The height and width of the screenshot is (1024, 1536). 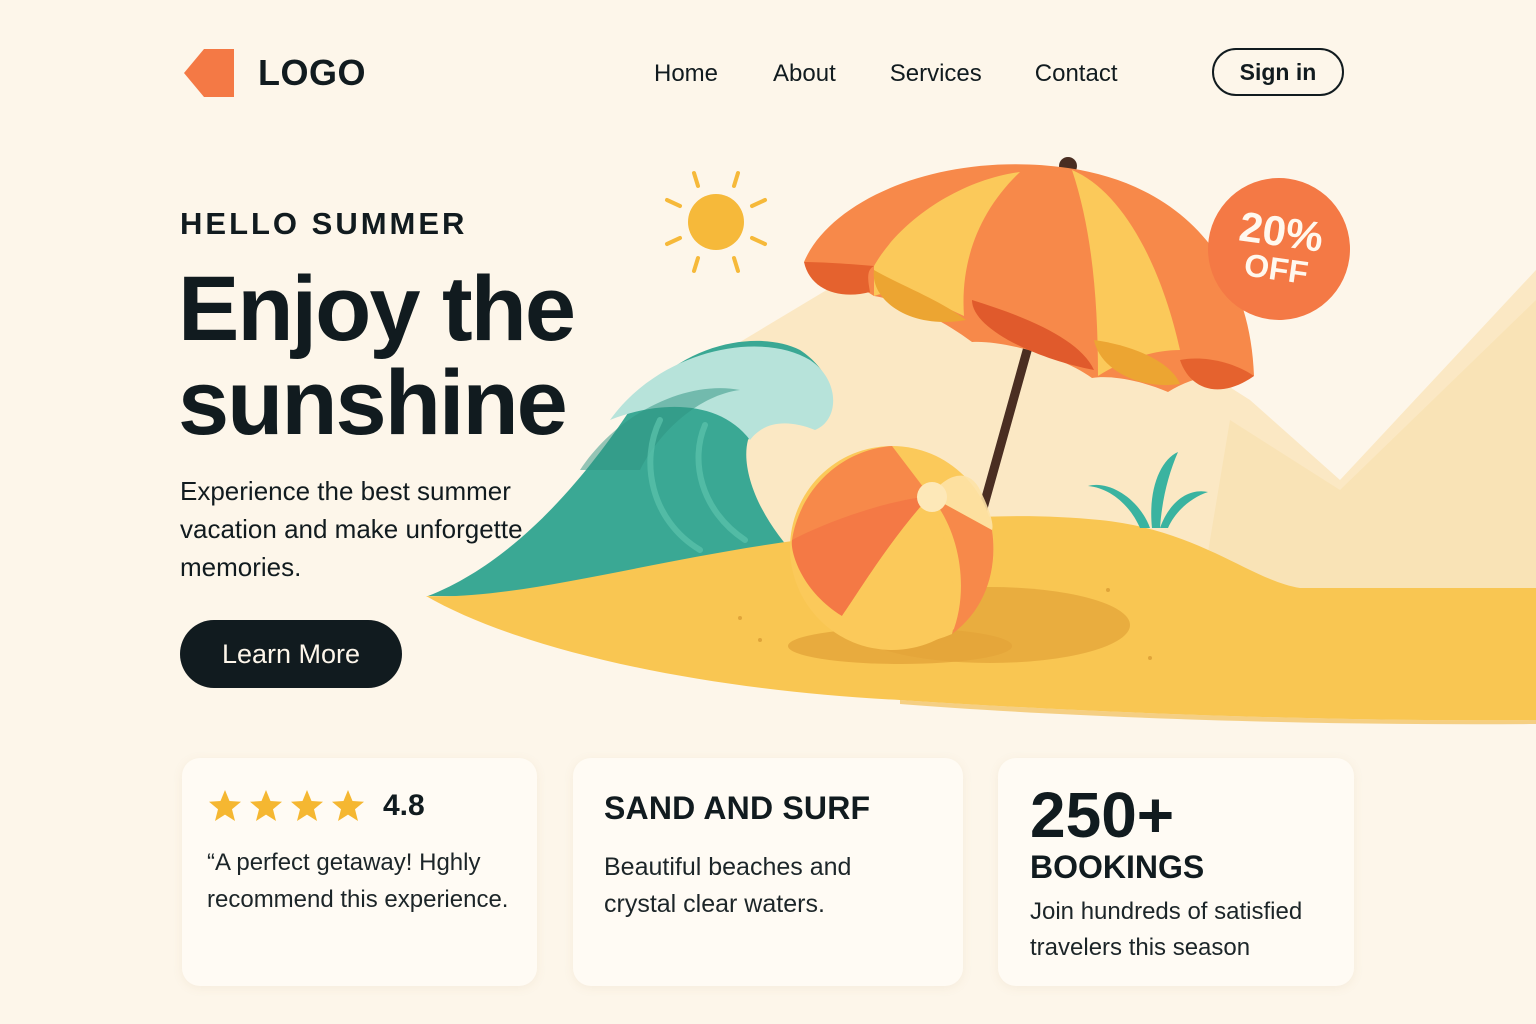 What do you see at coordinates (377, 309) in the screenshot?
I see `headline-line-1: Enjoy the` at bounding box center [377, 309].